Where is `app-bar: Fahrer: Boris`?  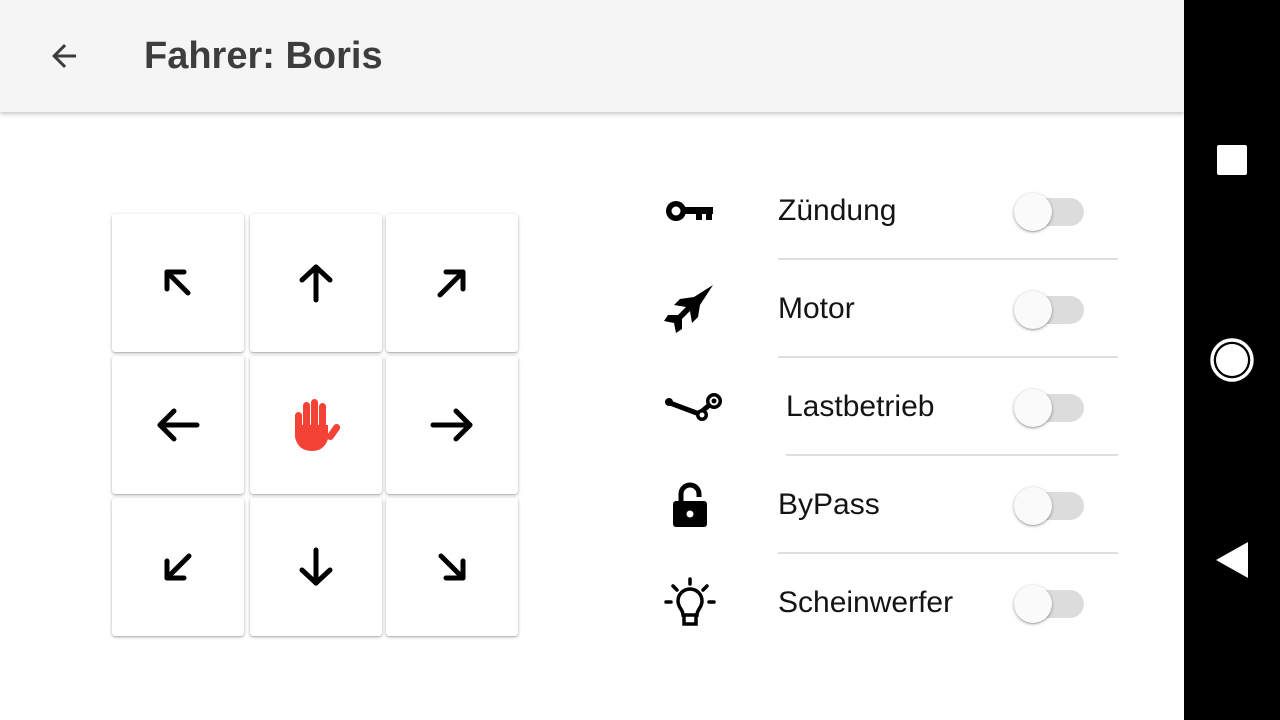
app-bar: Fahrer: Boris is located at coordinates (592, 56).